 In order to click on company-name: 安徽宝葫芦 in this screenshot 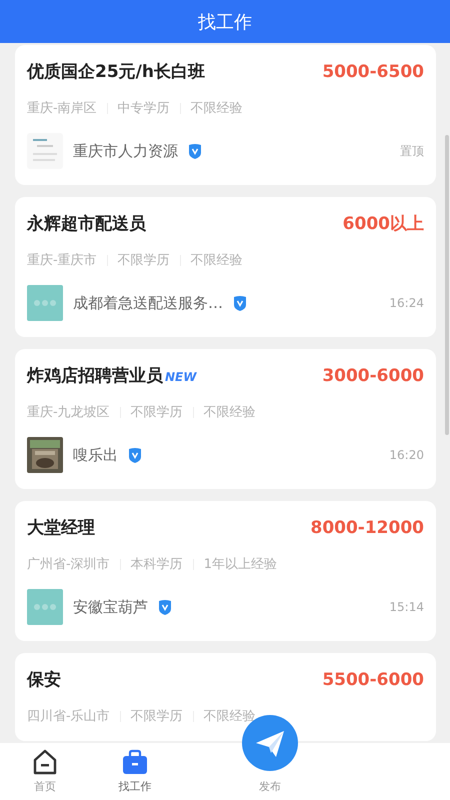, I will do `click(110, 607)`.